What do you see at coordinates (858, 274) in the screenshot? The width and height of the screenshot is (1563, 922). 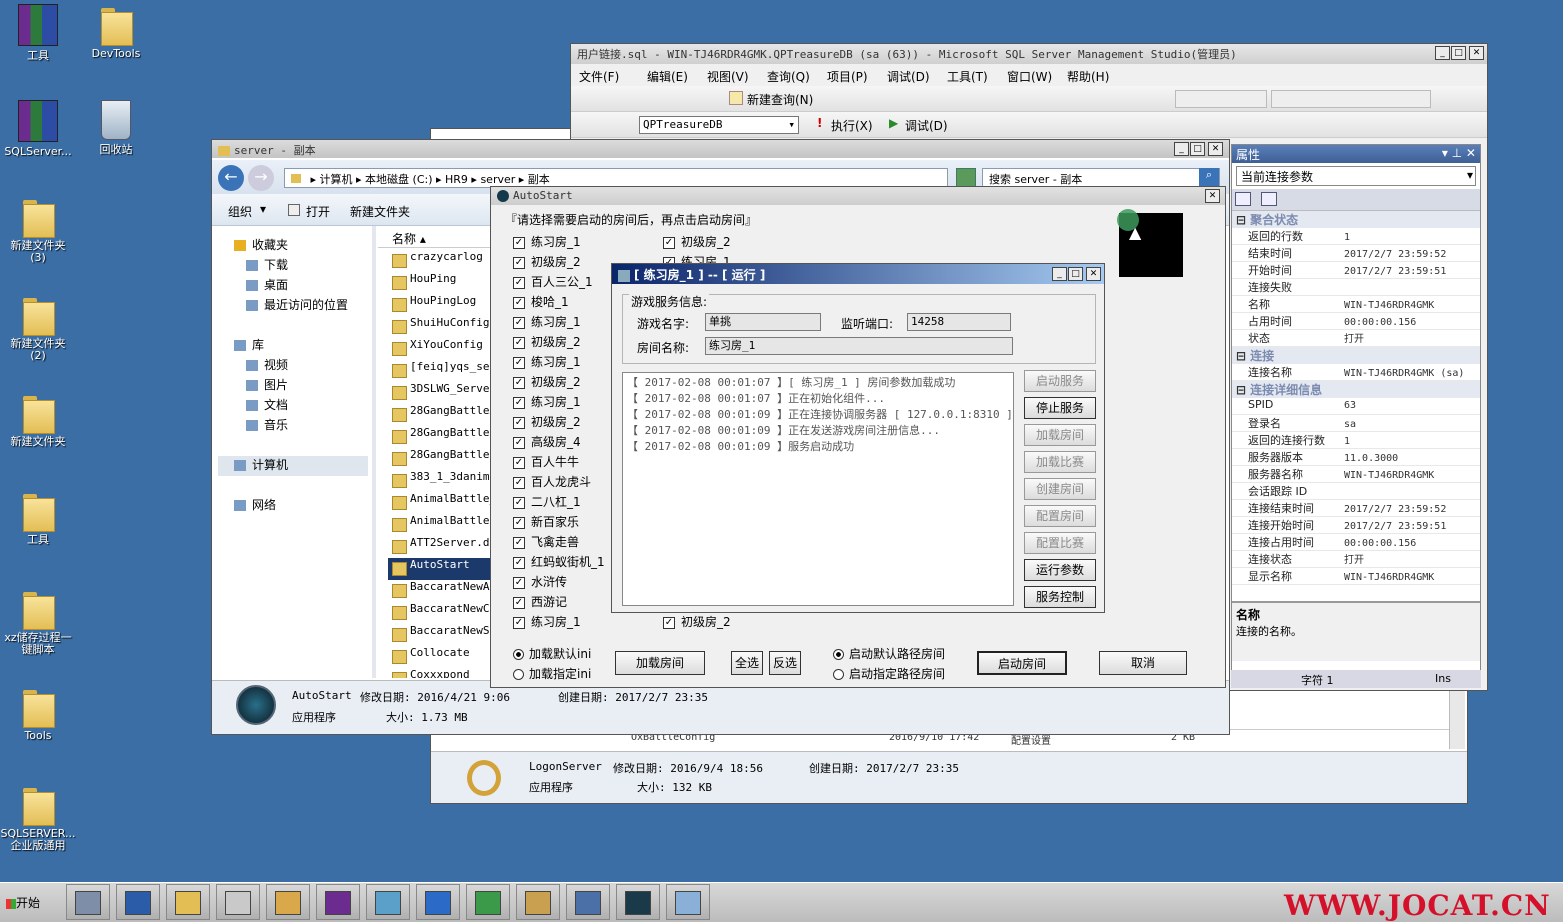 I see `room-dialog-title-bar: [ 练习房_1 ] -- [ 运行 ]` at bounding box center [858, 274].